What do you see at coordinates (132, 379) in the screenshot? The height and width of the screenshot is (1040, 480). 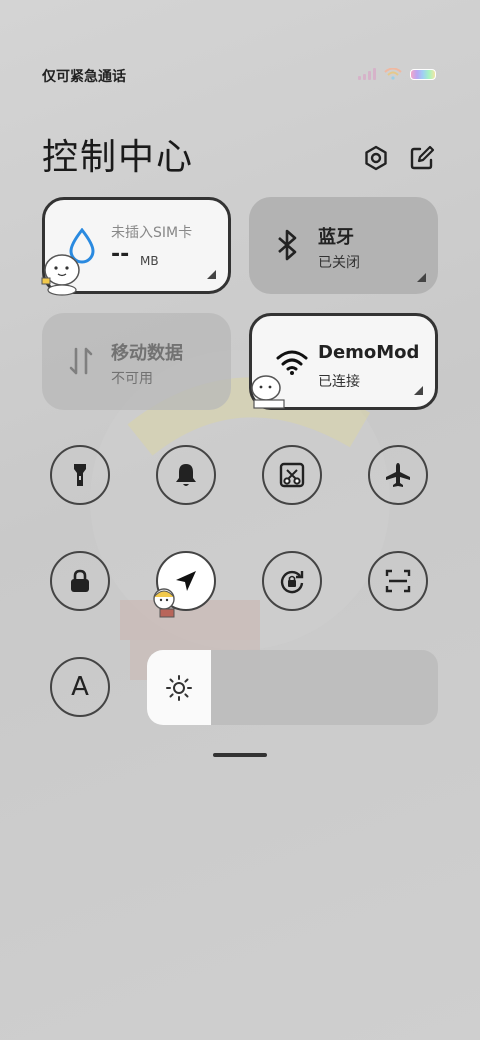 I see `mobile-data-status: 不可用` at bounding box center [132, 379].